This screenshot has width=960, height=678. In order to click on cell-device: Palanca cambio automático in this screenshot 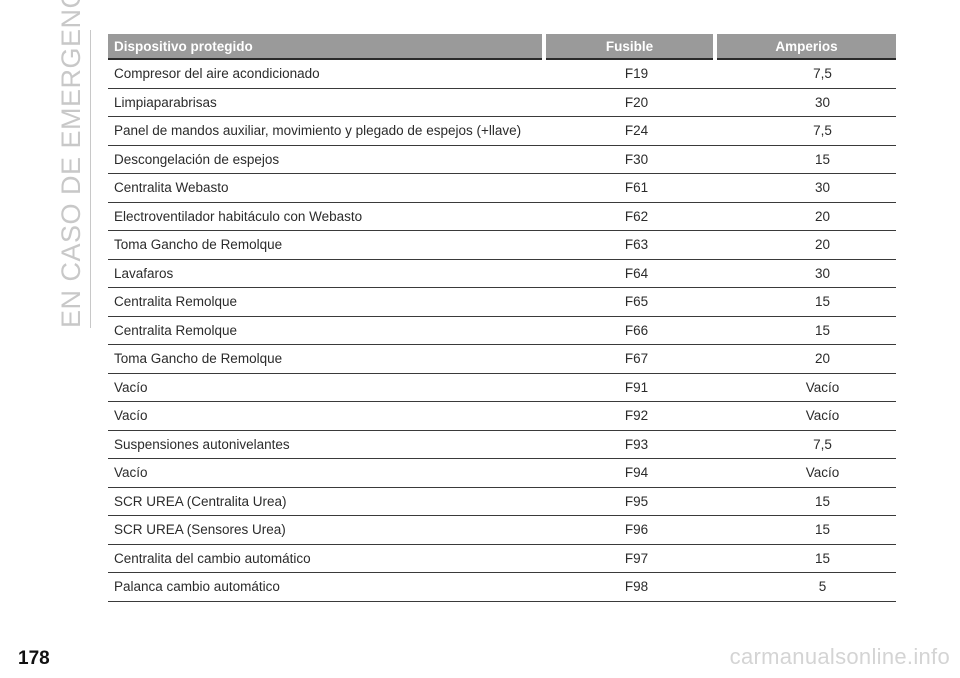, I will do `click(326, 587)`.